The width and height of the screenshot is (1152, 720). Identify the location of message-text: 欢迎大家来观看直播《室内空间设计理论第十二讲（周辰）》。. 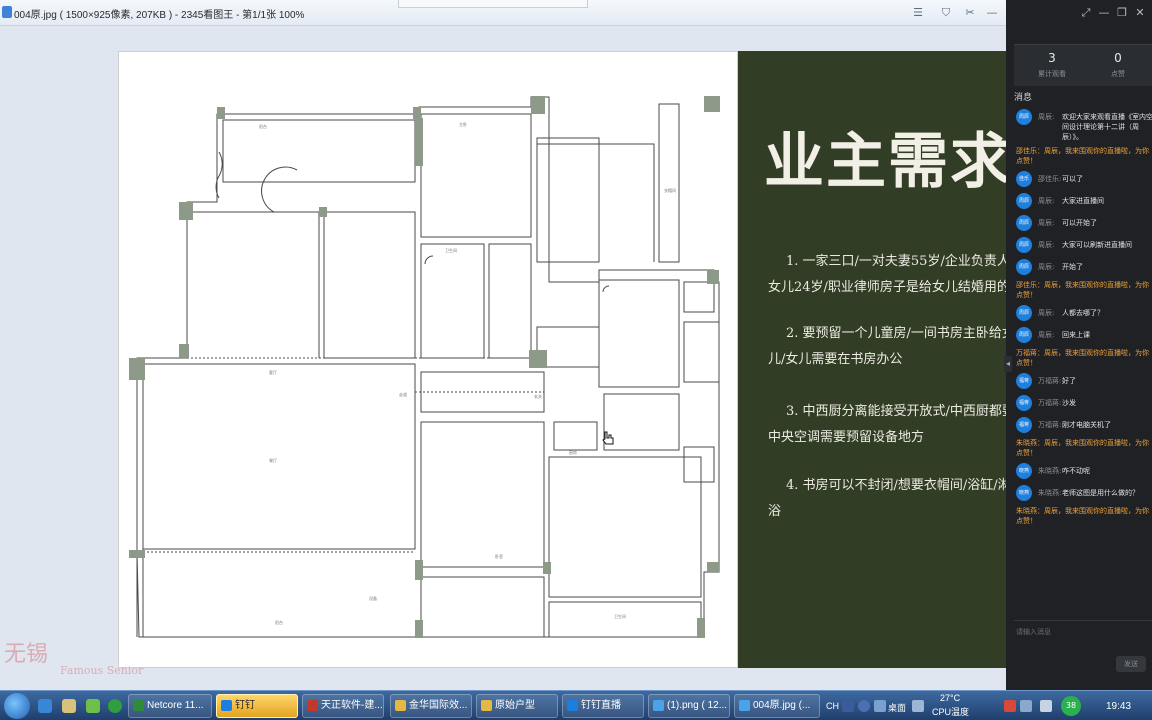
(1107, 127).